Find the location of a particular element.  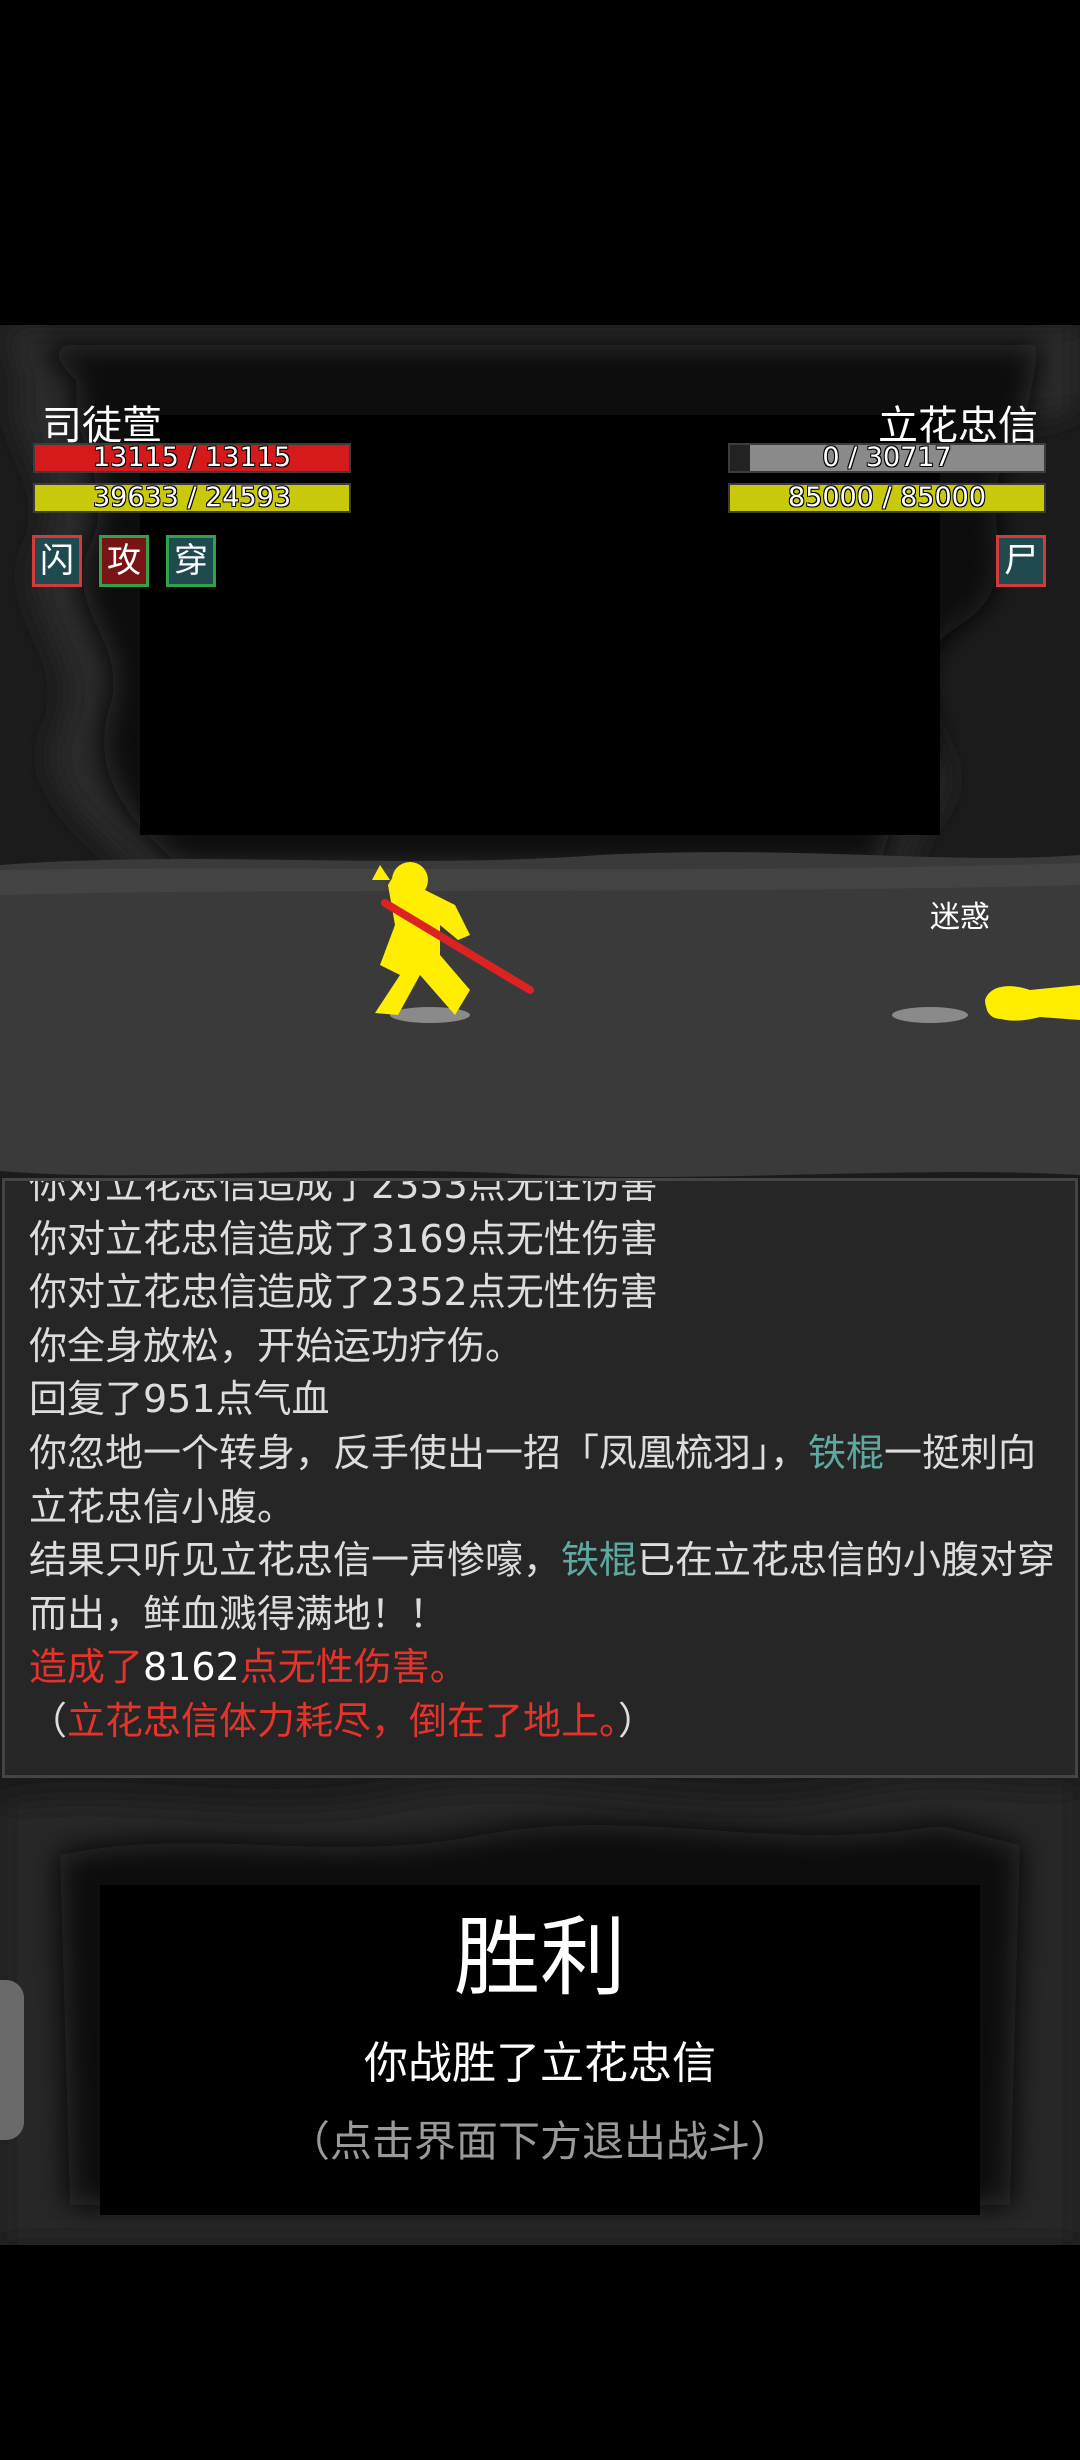

log-line-result: 结果只听见立花忠信一声惨嚎，铁棍已在立花忠信的小腹对穿而出，鲜血溅得满地！！ is located at coordinates (544, 1587).